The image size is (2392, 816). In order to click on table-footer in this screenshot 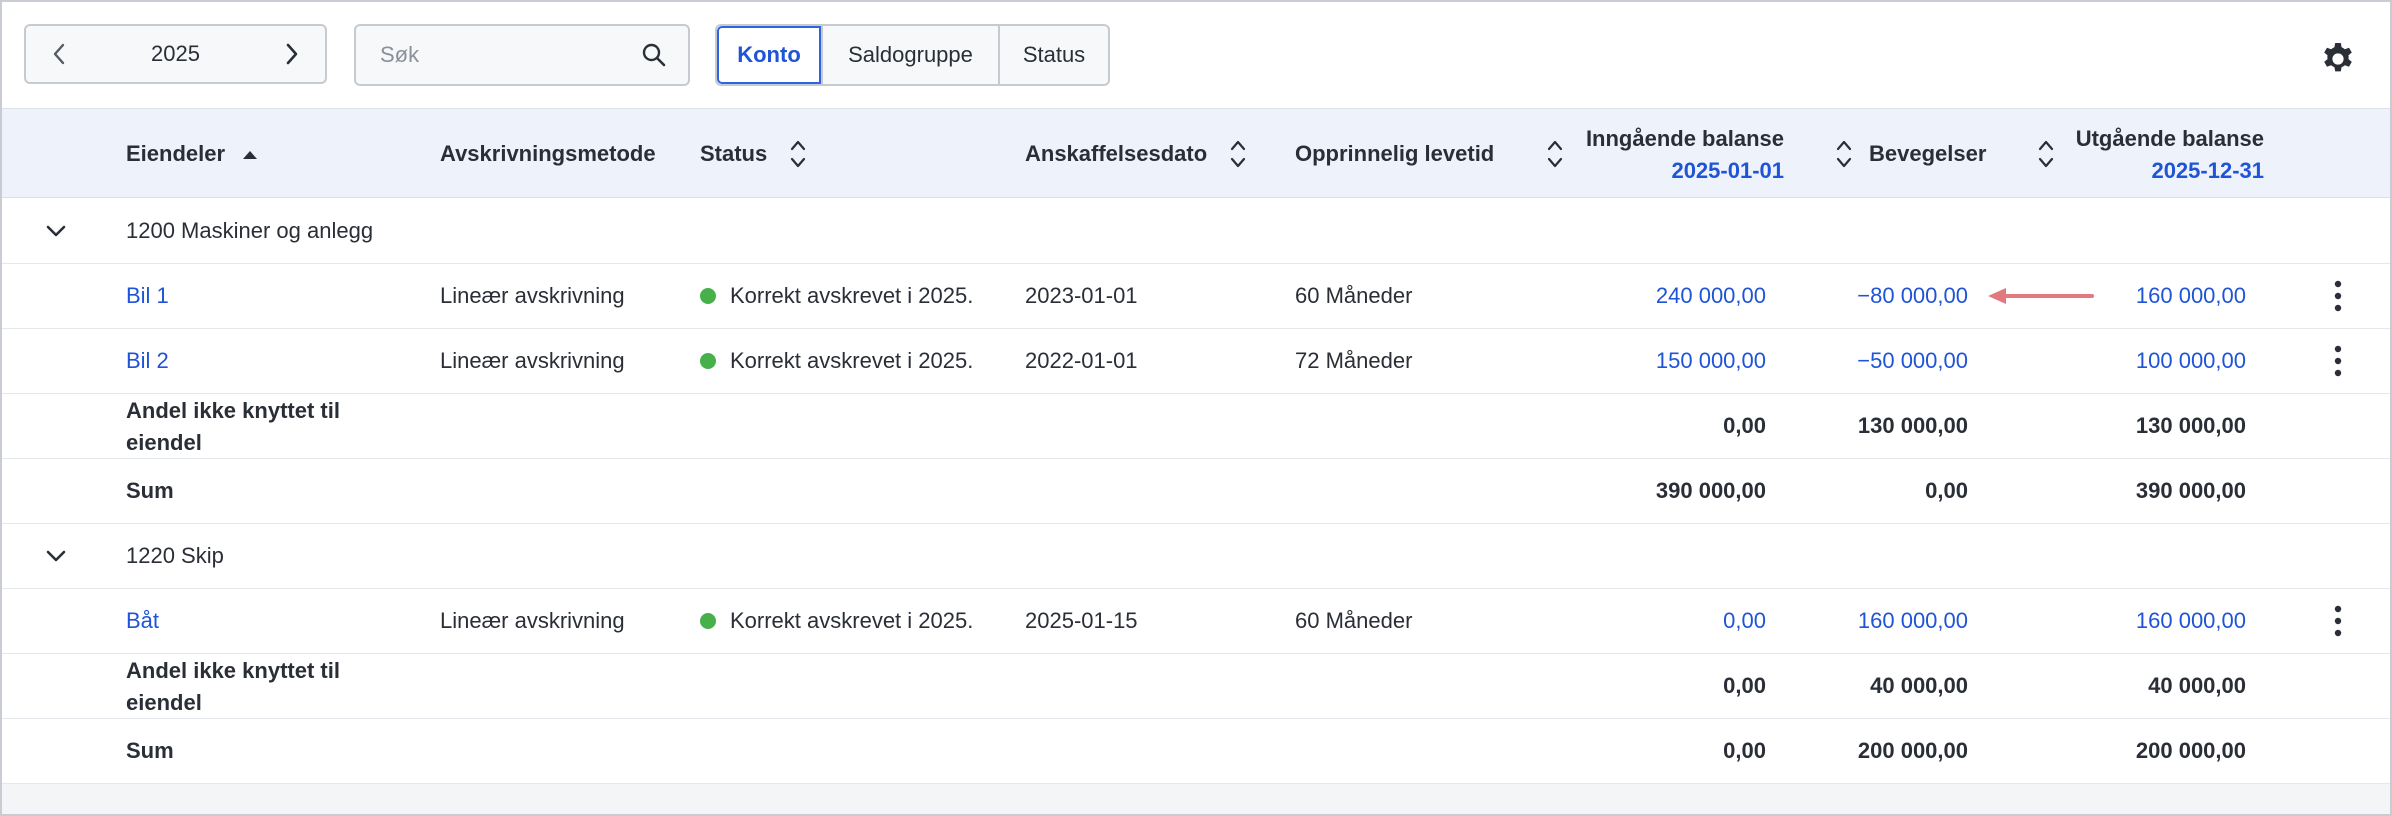, I will do `click(1196, 799)`.